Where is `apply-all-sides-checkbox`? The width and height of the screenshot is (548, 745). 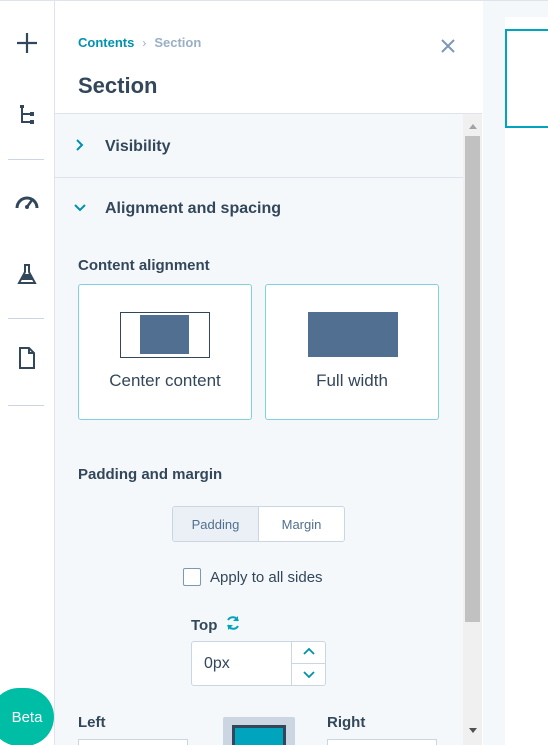
apply-all-sides-checkbox is located at coordinates (192, 577).